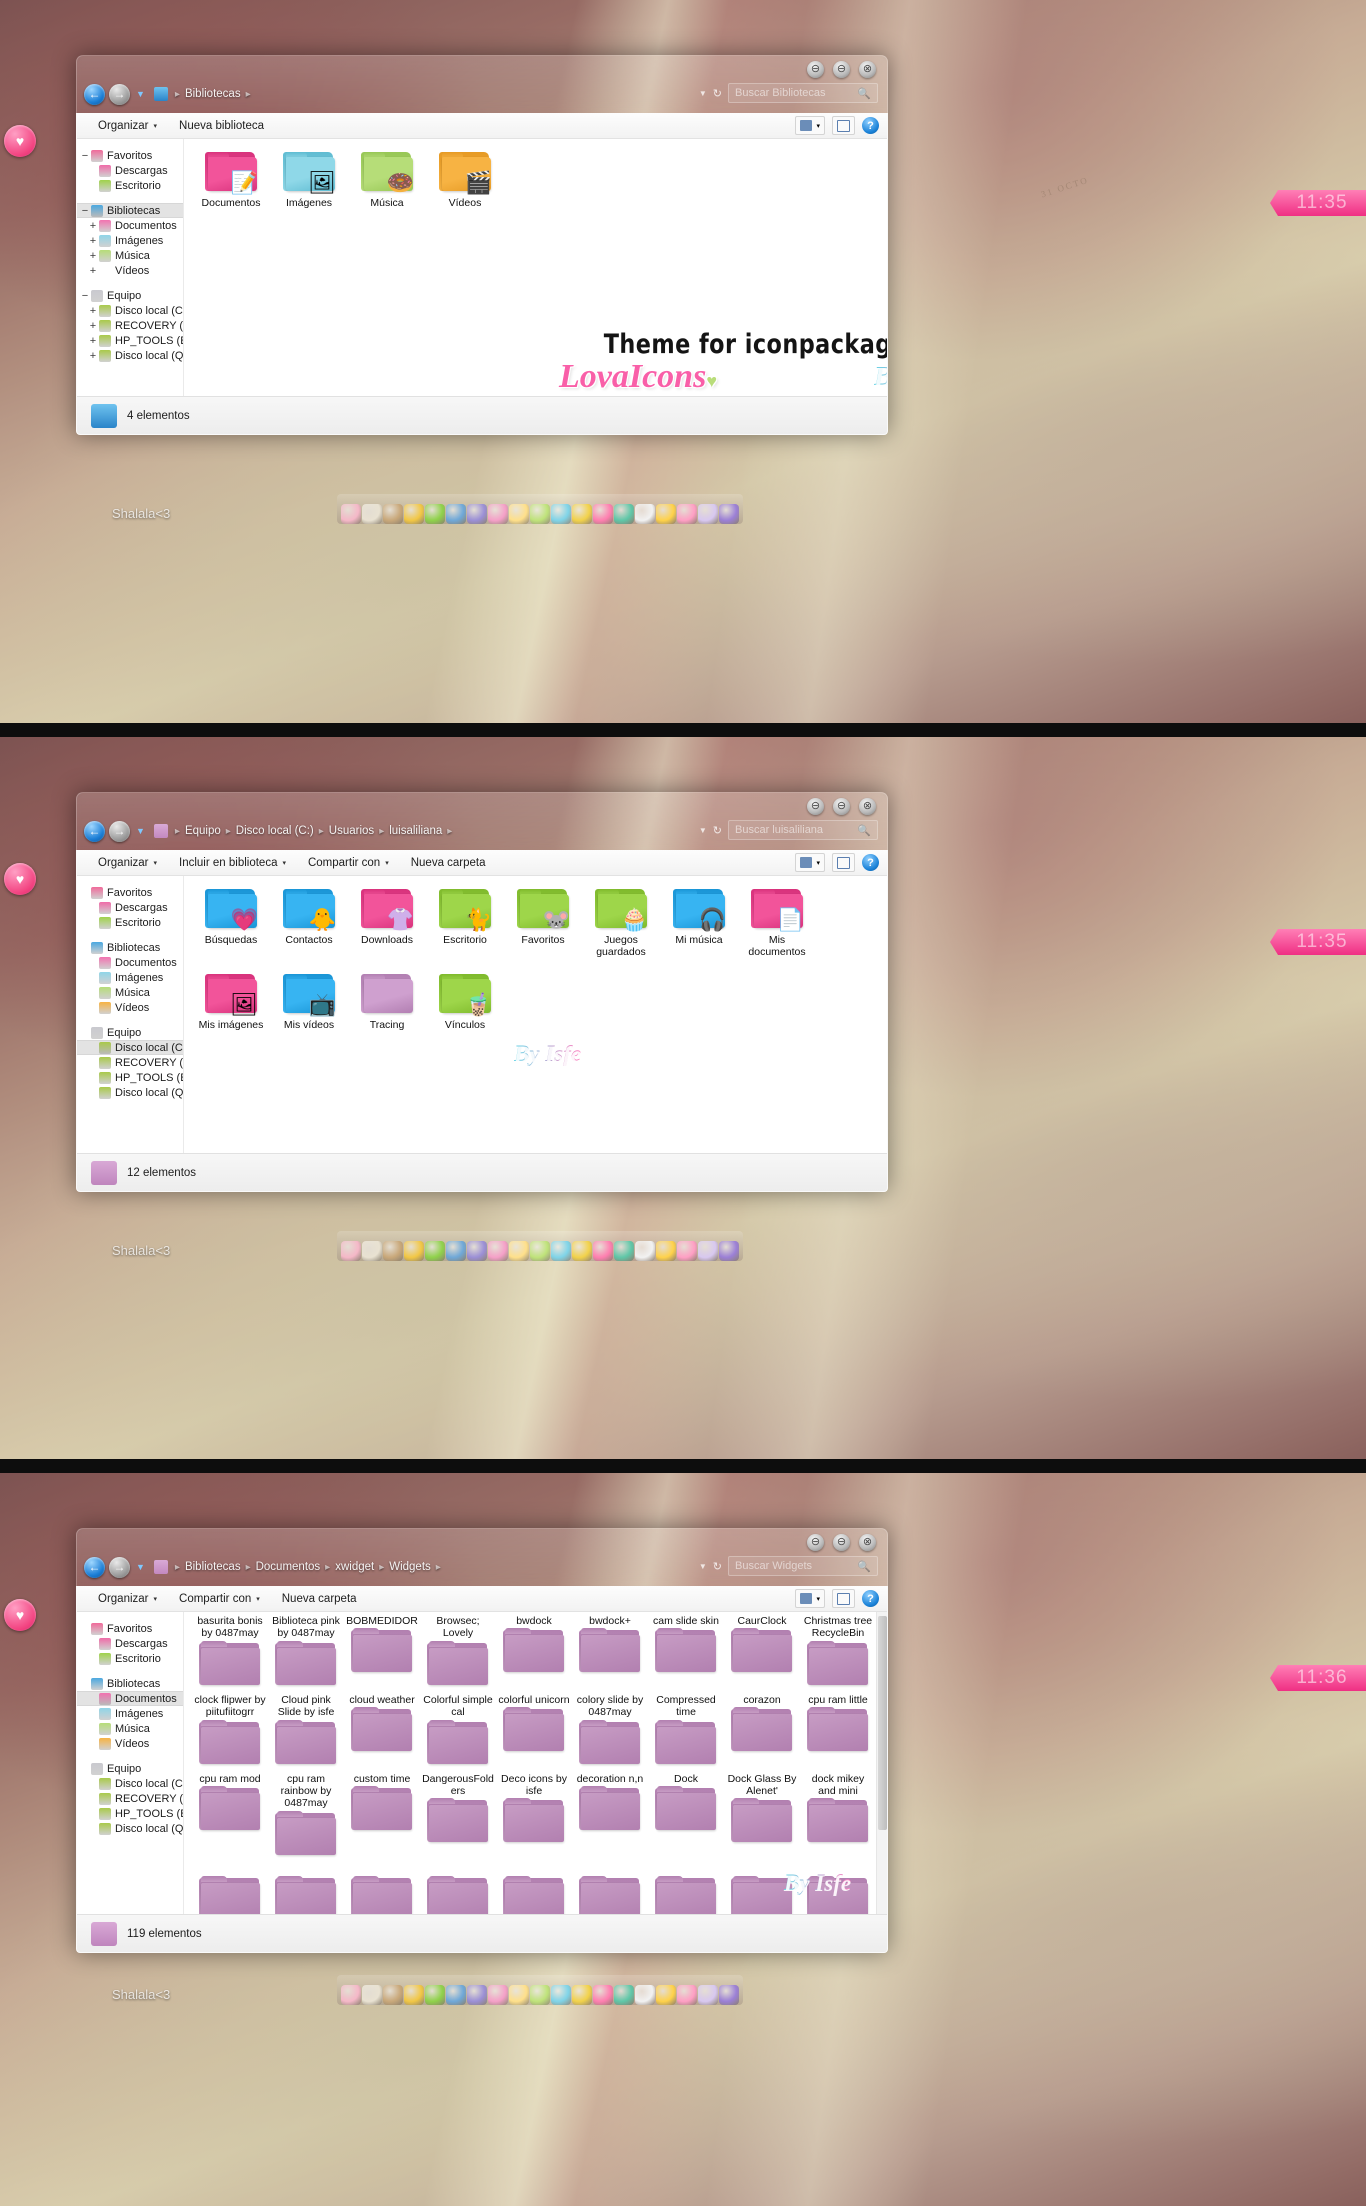  What do you see at coordinates (482, 126) in the screenshot?
I see `command-bar-1: Organizar ▾ Nueva biblioteca ▾ ?` at bounding box center [482, 126].